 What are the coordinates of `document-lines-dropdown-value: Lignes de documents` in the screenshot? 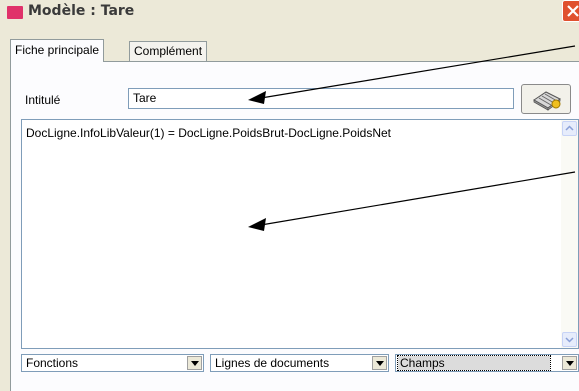 It's located at (272, 363).